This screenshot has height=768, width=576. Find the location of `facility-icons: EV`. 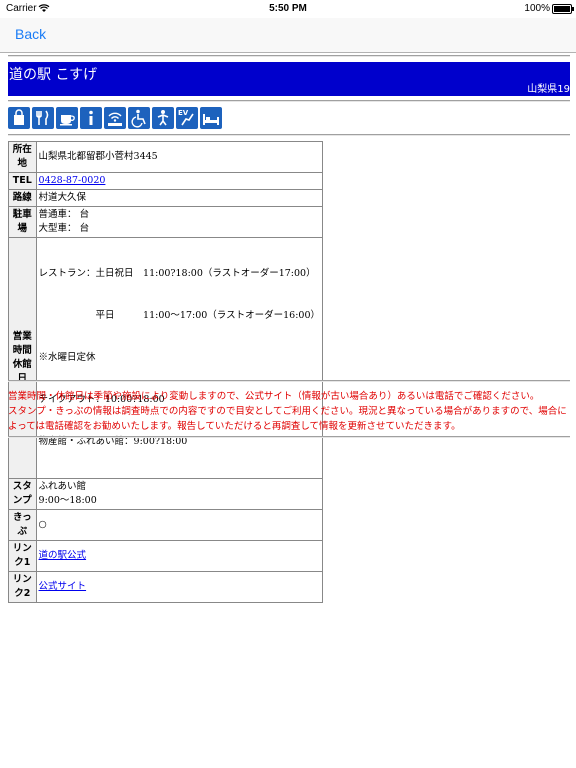

facility-icons: EV is located at coordinates (115, 118).